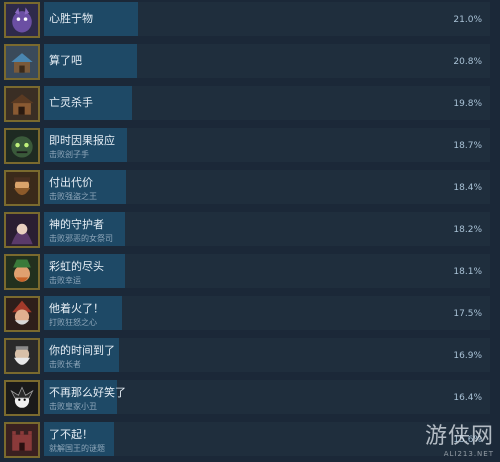  I want to click on achievement-row: 你的时间到了 击败长者 16.9%, so click(250, 357).